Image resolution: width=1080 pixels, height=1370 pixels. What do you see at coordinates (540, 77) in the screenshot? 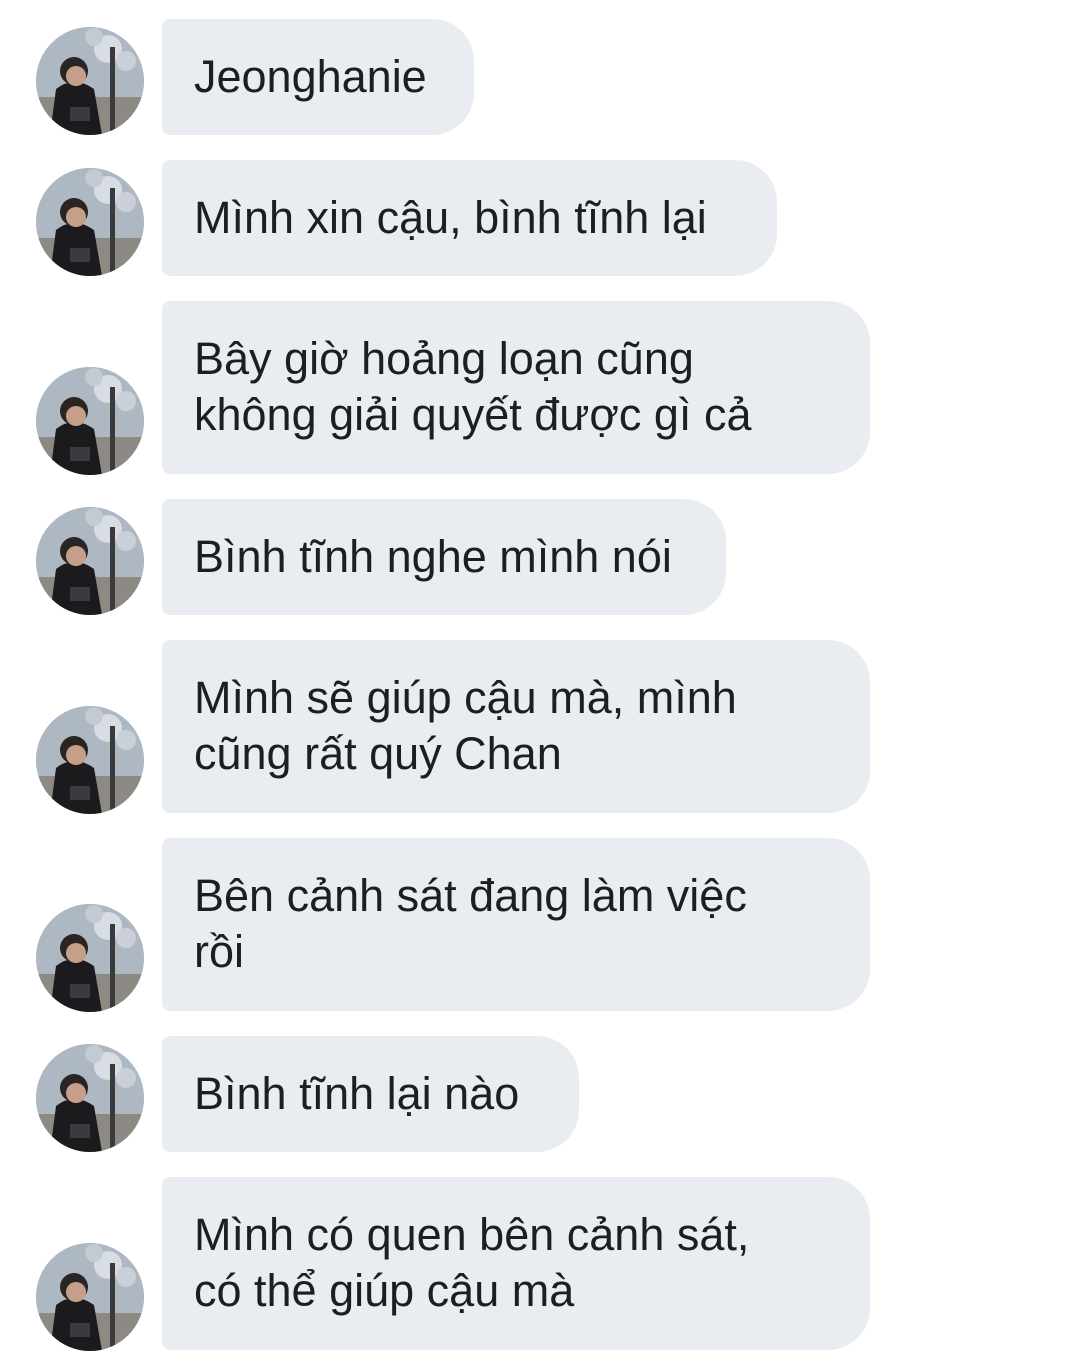
I see `message-row: Jeonghanie` at bounding box center [540, 77].